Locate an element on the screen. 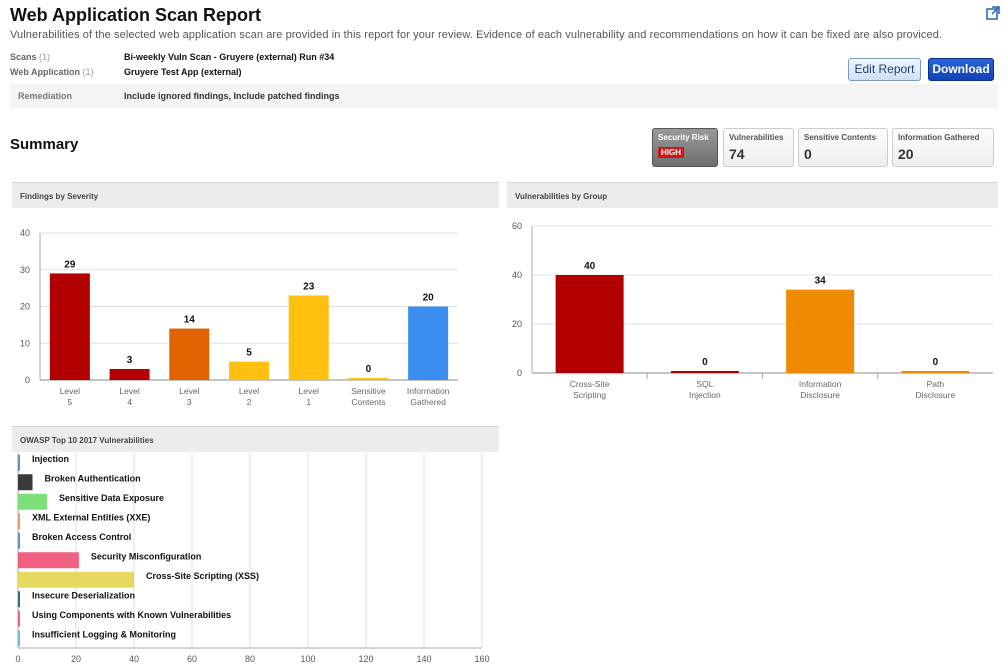 The width and height of the screenshot is (1008, 671). category-label: Sensitive Data Exposure is located at coordinates (111, 498).